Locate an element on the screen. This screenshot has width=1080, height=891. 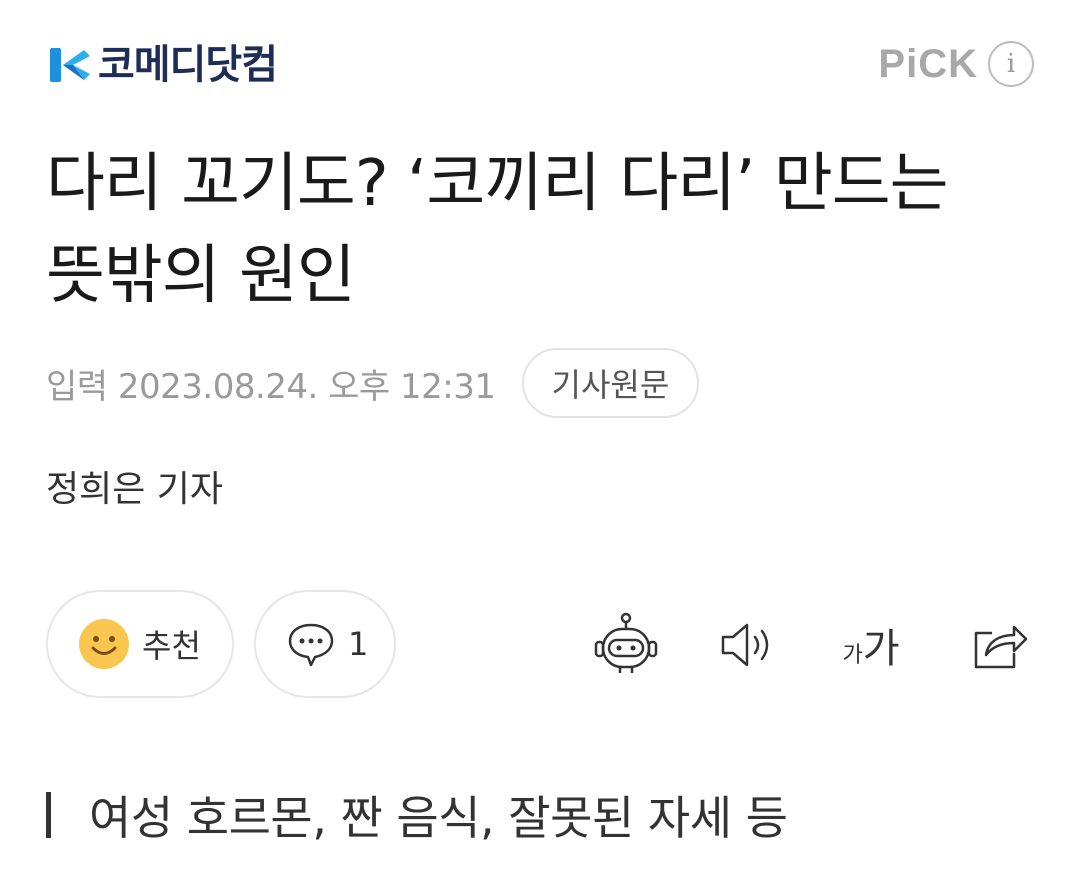
comment-icon is located at coordinates (311, 645).